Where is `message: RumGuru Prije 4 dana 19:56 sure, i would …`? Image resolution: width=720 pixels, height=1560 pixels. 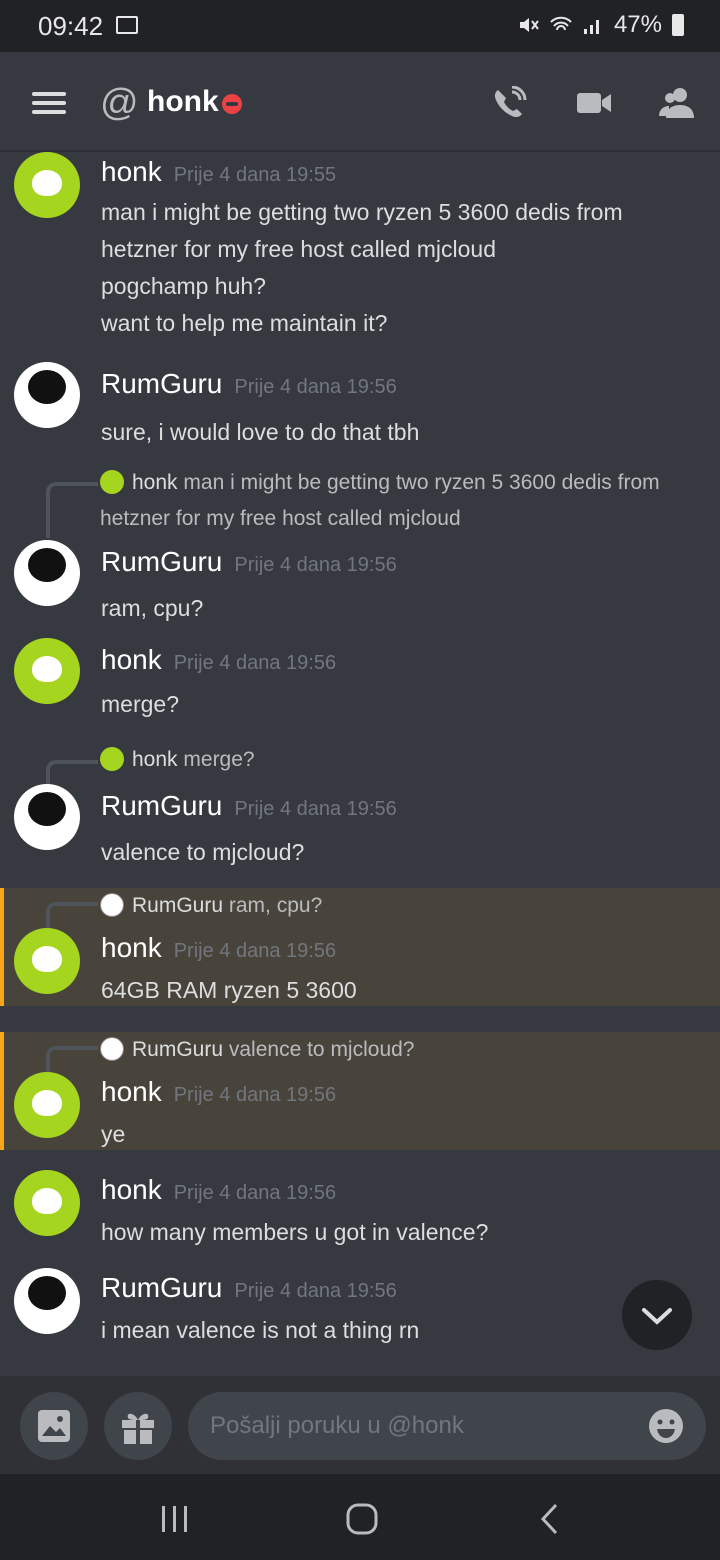
message: RumGuru Prije 4 dana 19:56 sure, i would … is located at coordinates (360, 410).